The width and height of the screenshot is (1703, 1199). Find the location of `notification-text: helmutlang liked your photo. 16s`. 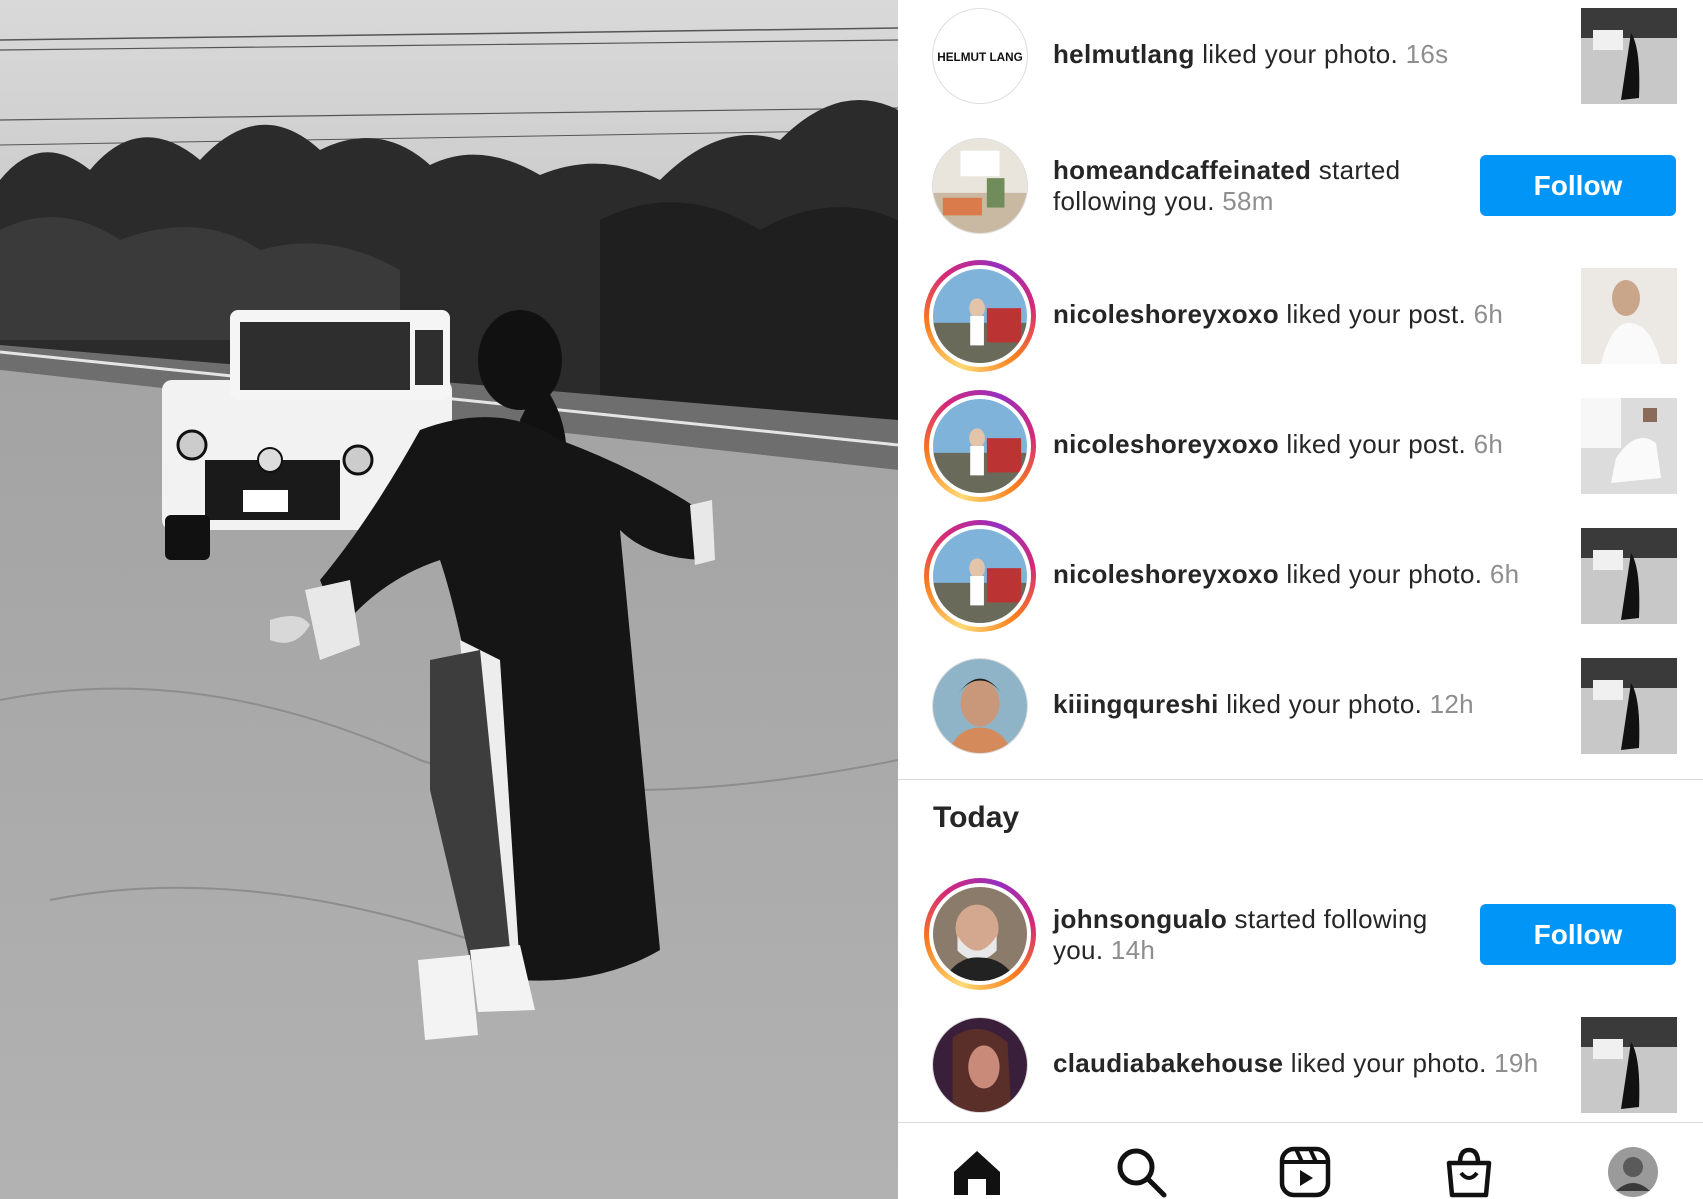

notification-text: helmutlang liked your photo. 16s is located at coordinates (1338, 54).